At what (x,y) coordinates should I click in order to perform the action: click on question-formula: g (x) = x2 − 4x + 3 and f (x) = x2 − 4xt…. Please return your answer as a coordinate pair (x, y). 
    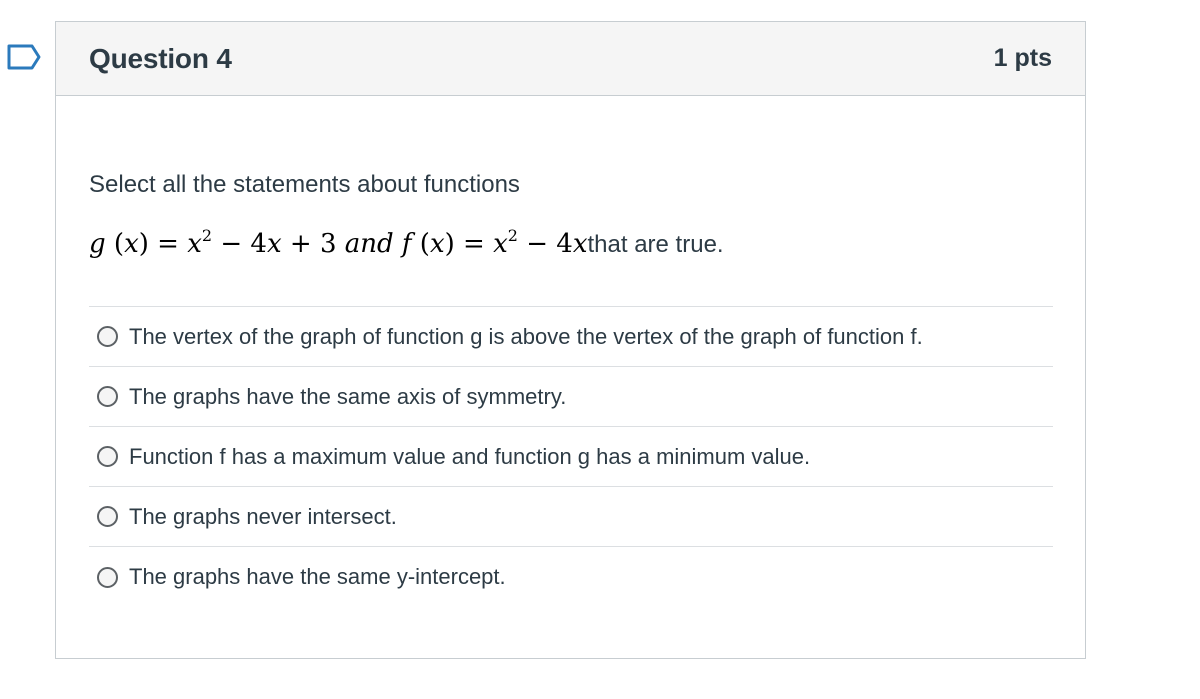
    Looking at the image, I should click on (571, 244).